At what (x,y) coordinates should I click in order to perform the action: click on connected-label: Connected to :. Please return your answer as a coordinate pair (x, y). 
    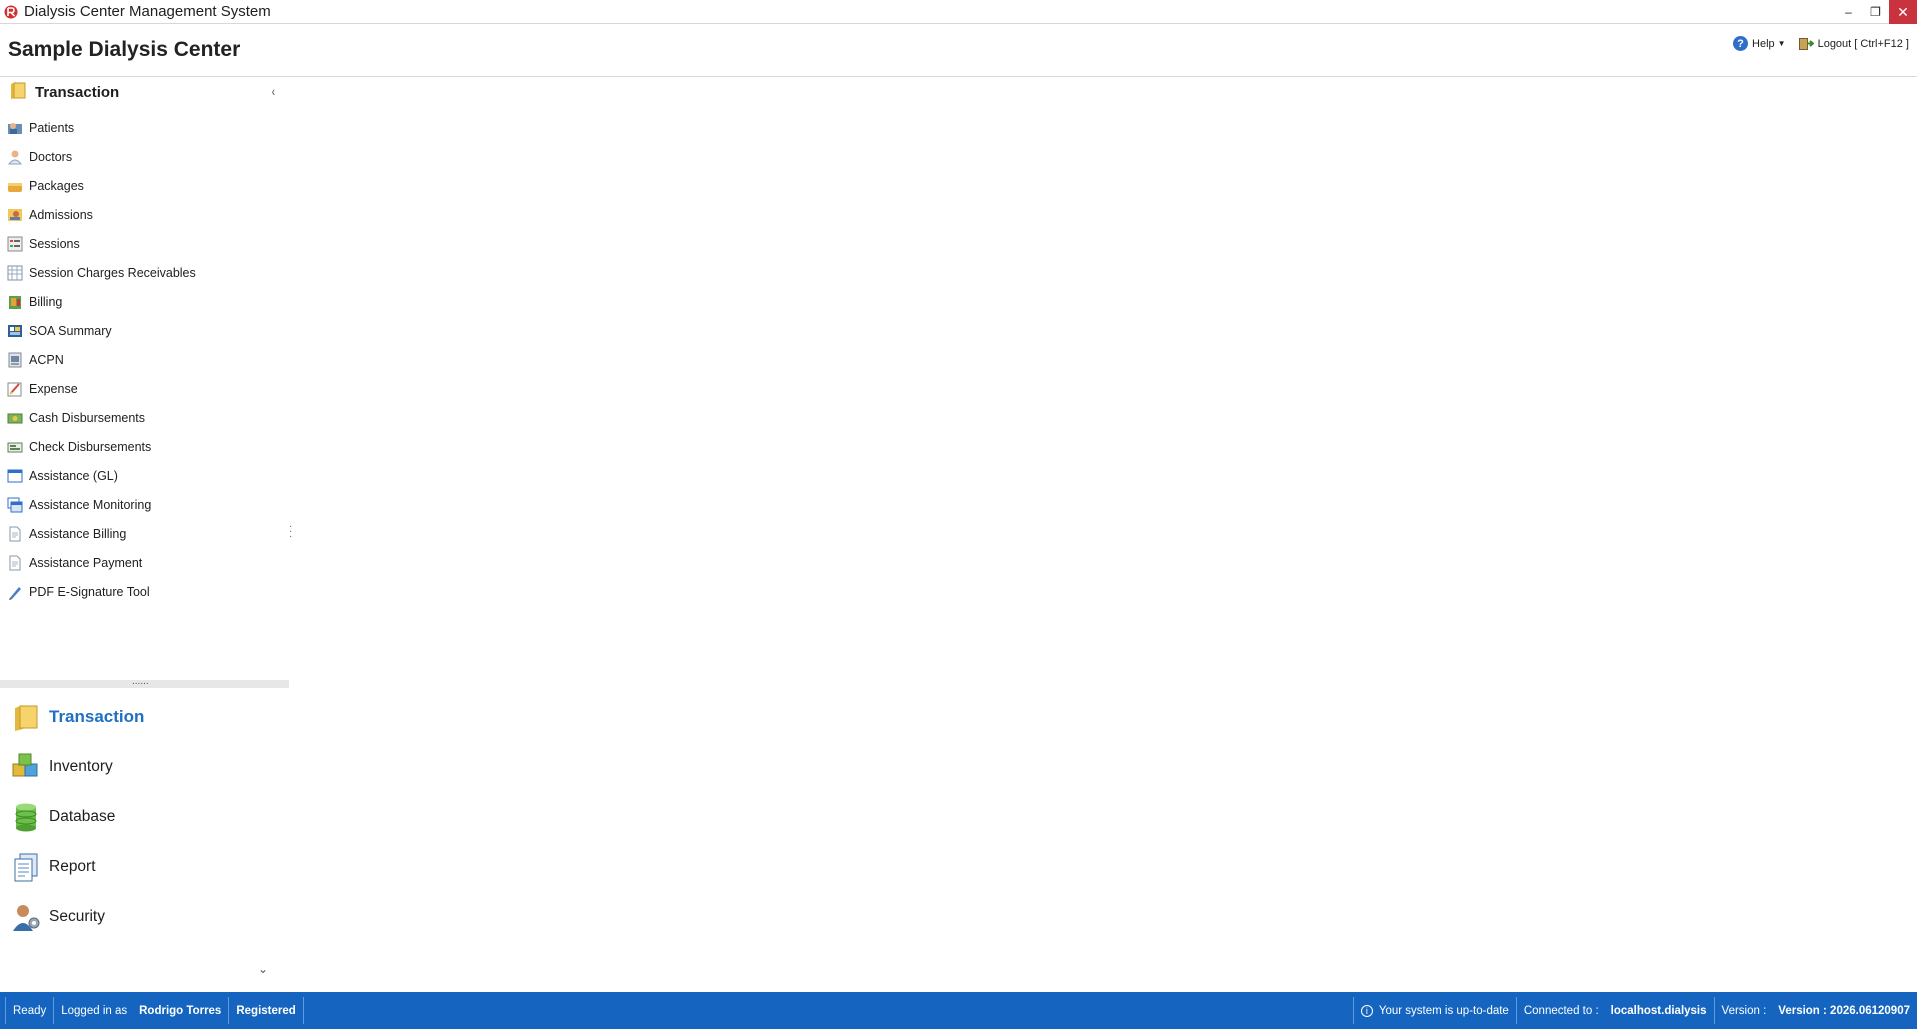
    Looking at the image, I should click on (1561, 1010).